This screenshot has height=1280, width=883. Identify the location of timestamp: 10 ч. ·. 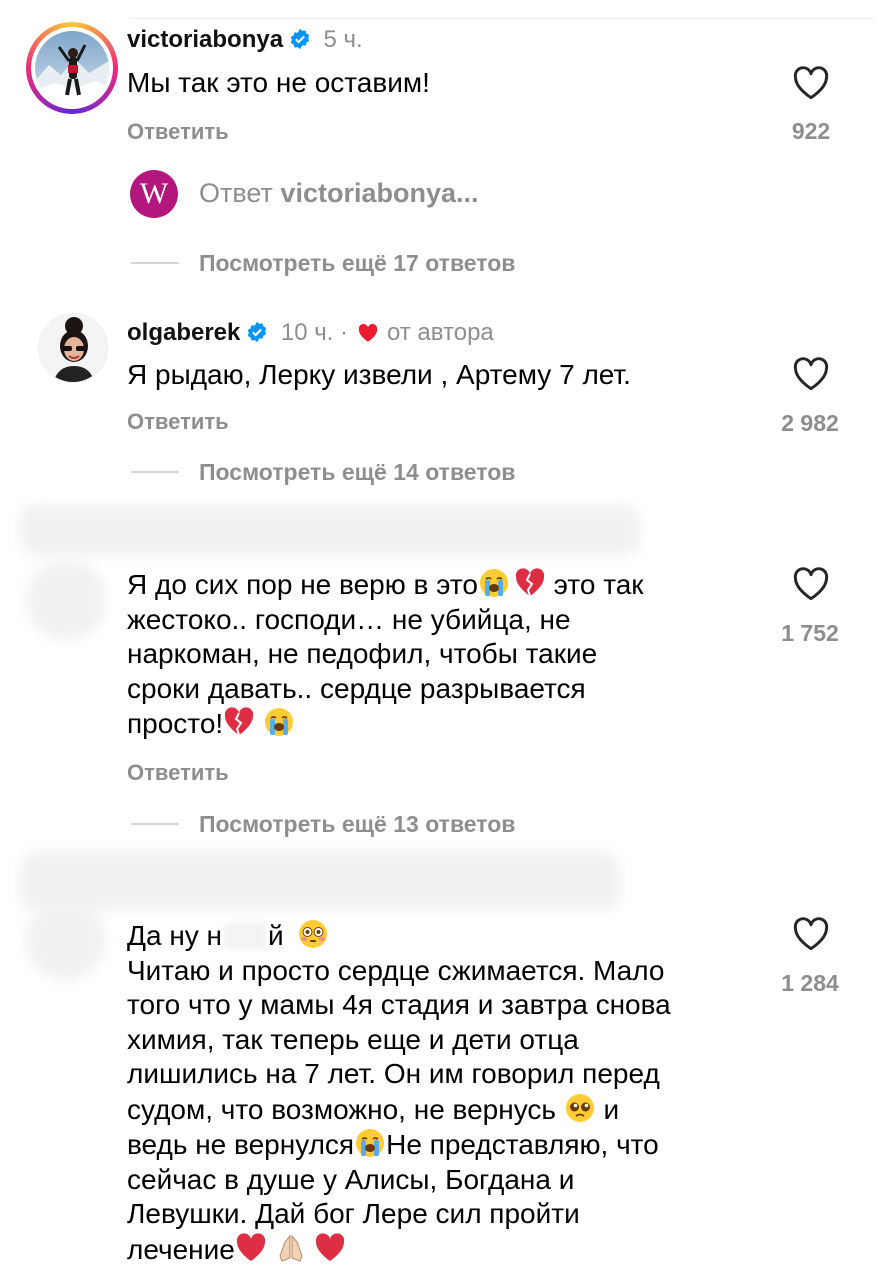
(314, 332).